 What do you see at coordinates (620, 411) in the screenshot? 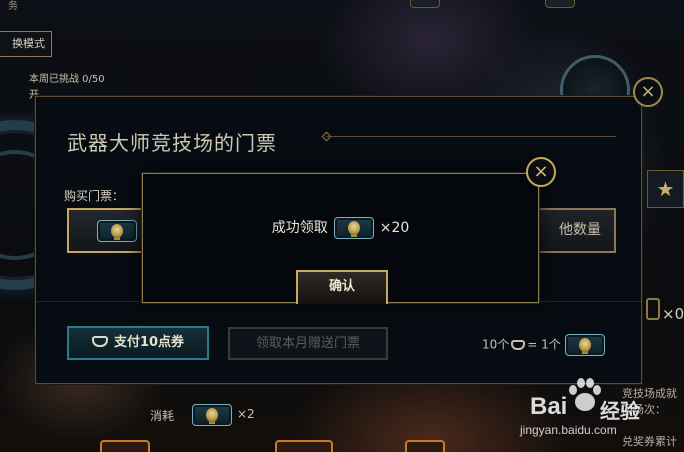
I see `watermark-brand-suffix: 经验` at bounding box center [620, 411].